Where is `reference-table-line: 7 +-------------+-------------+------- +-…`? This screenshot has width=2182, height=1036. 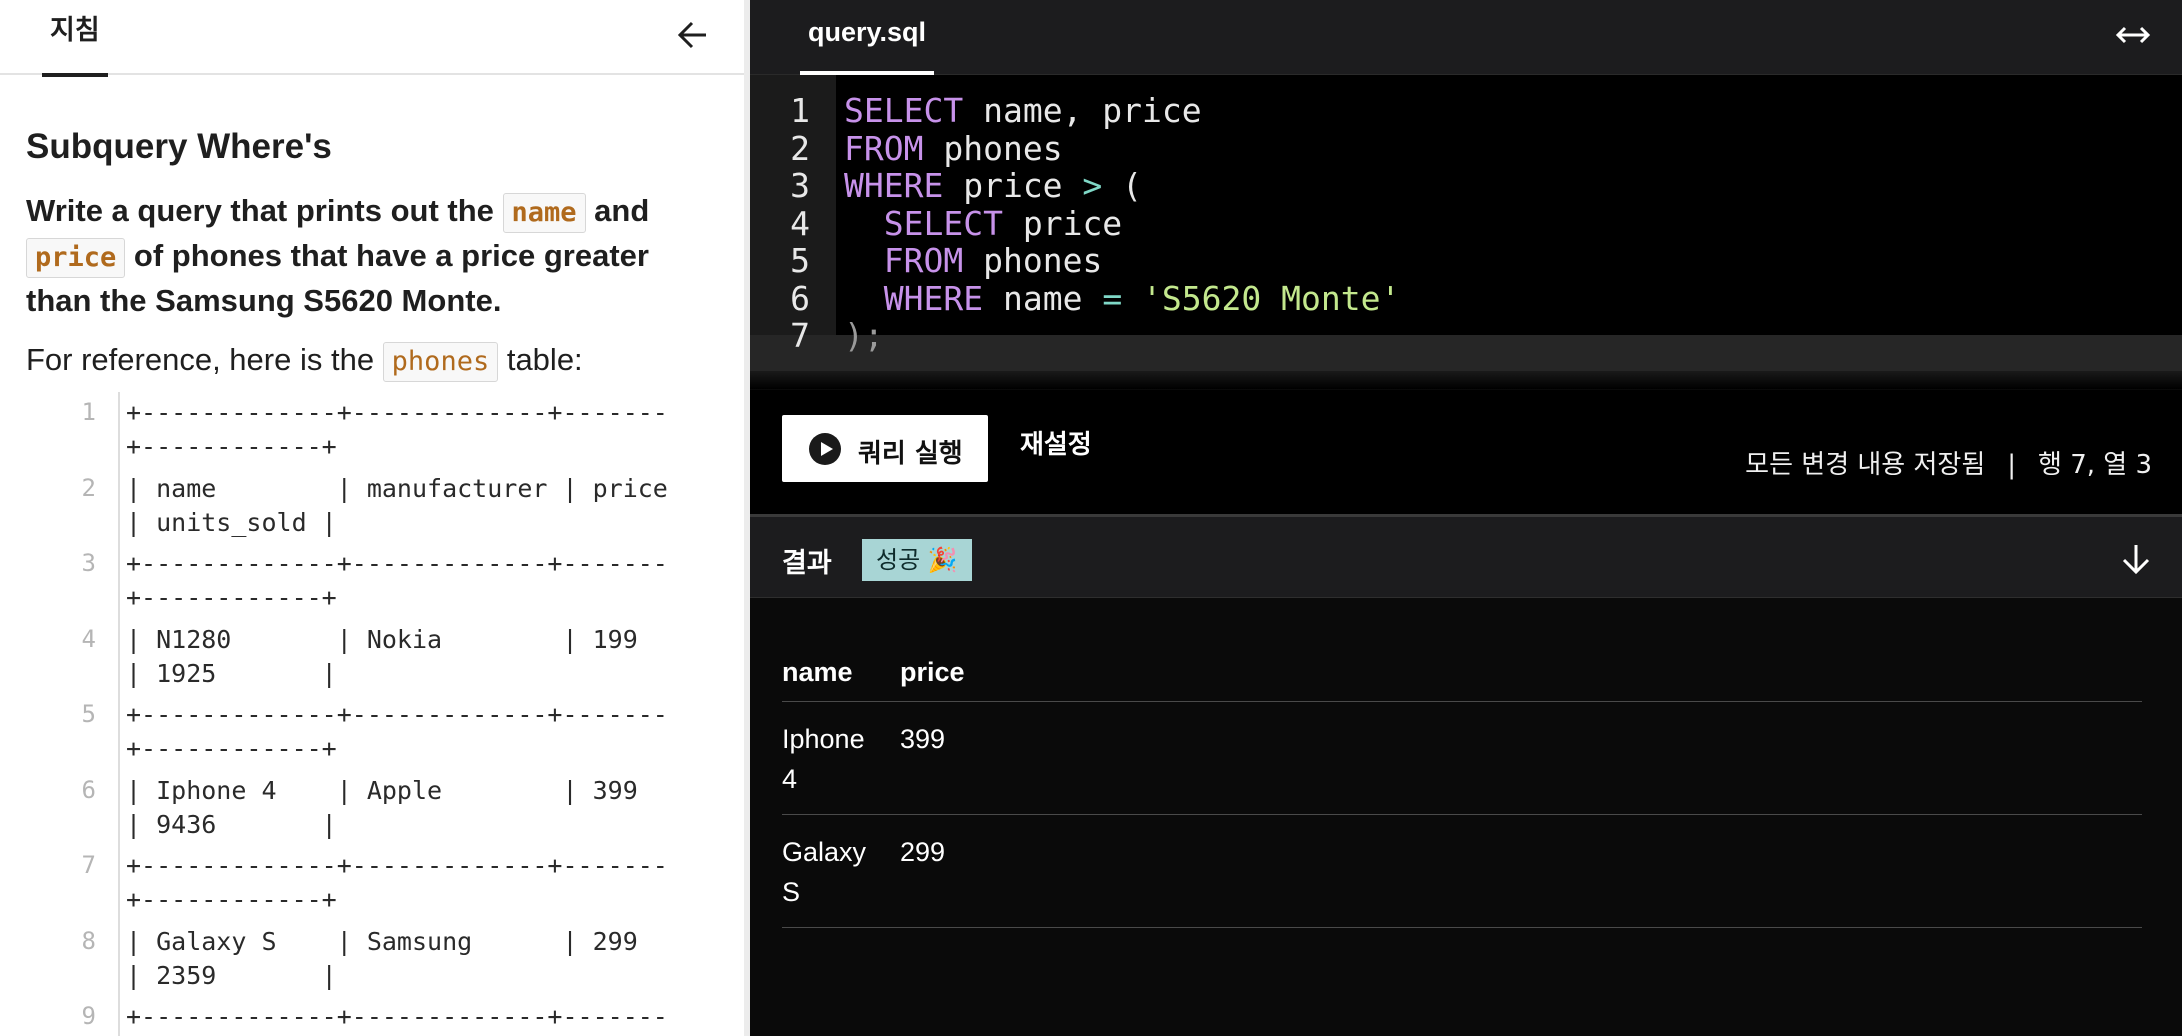 reference-table-line: 7 +-------------+-------------+------- +-… is located at coordinates (390, 883).